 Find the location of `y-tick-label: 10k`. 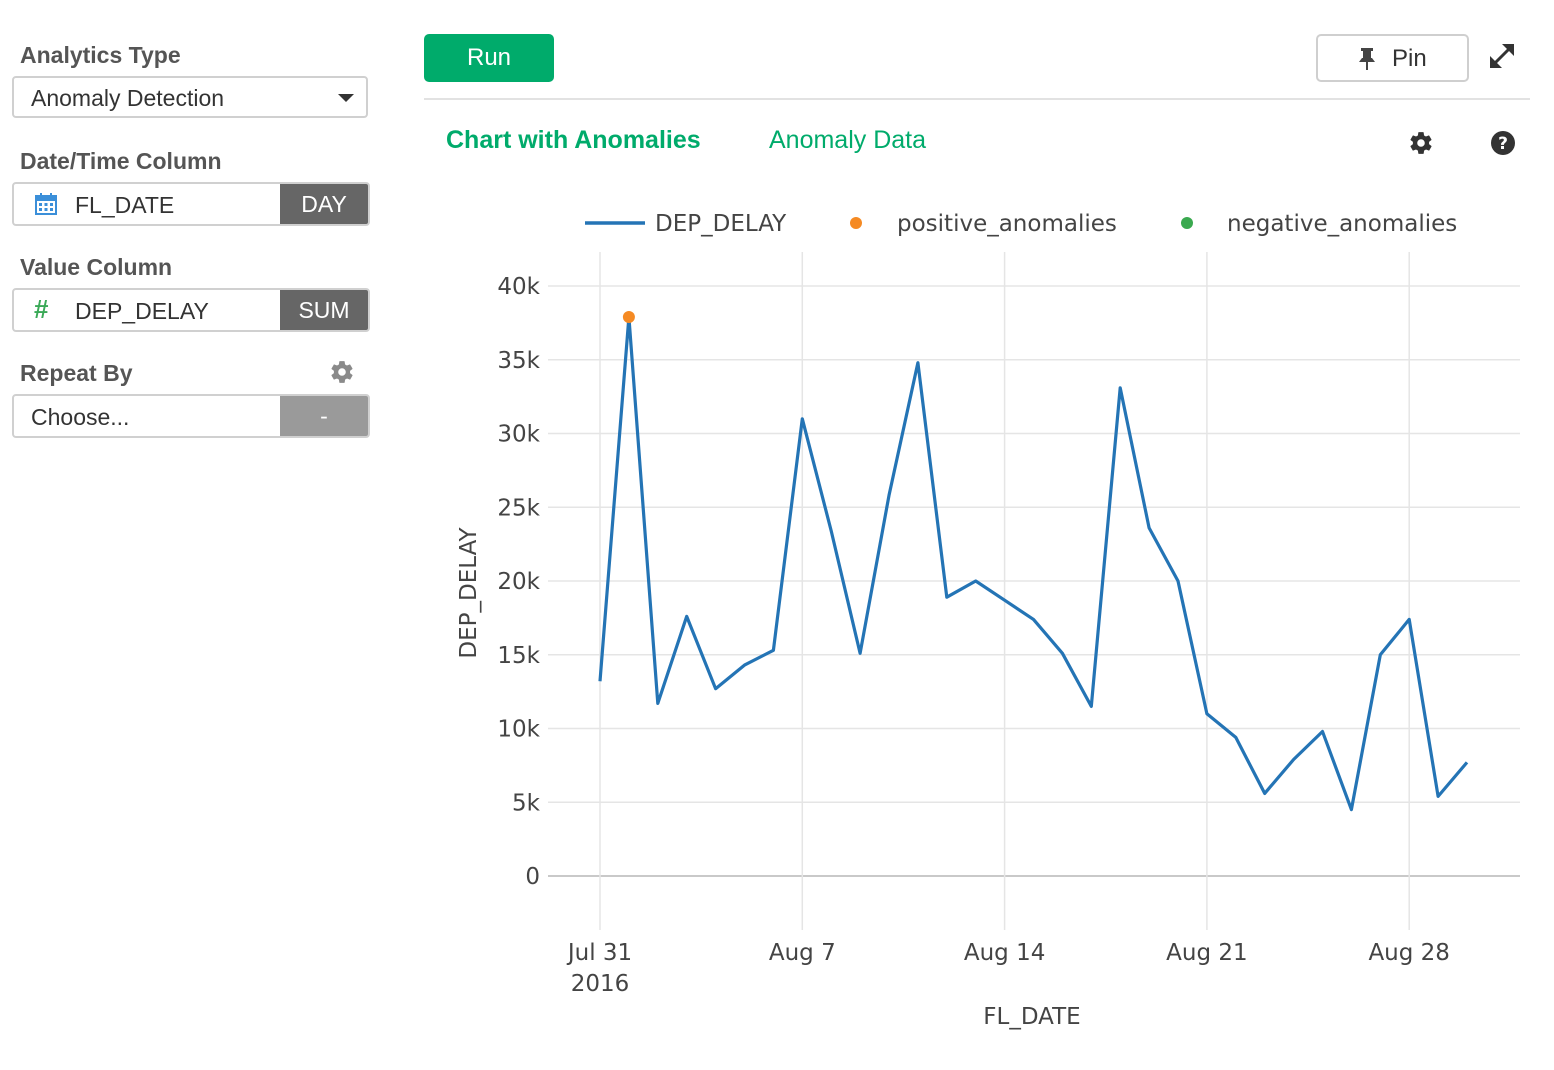

y-tick-label: 10k is located at coordinates (518, 730).